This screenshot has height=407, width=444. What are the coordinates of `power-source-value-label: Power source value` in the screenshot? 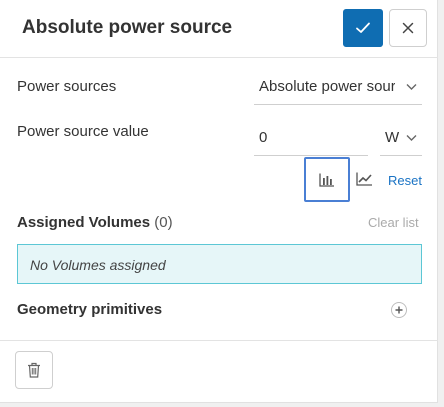 It's located at (83, 131).